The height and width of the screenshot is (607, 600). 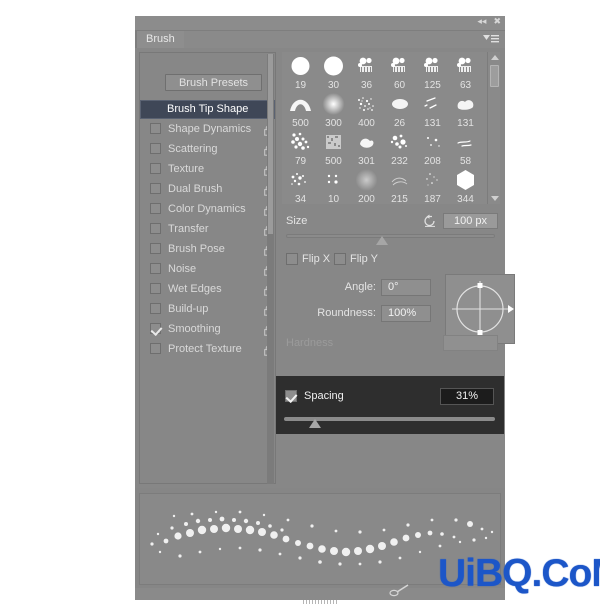 What do you see at coordinates (207, 349) in the screenshot?
I see `sidebar-item-protect-texture: Protect Texture` at bounding box center [207, 349].